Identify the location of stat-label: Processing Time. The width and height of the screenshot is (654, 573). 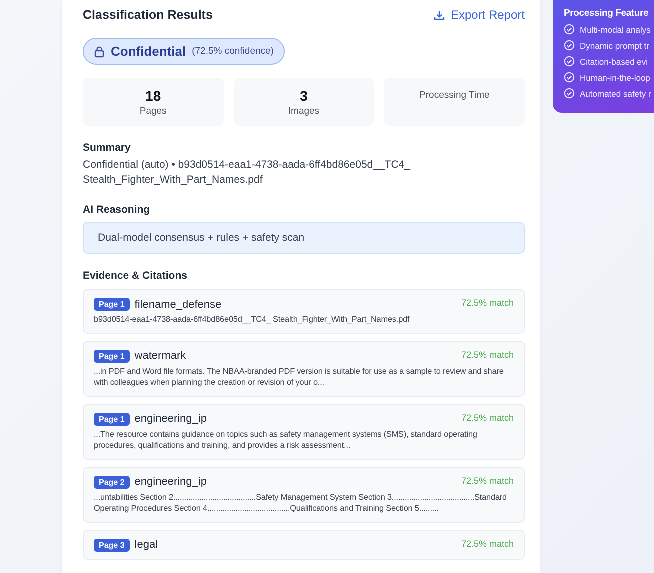
(455, 95).